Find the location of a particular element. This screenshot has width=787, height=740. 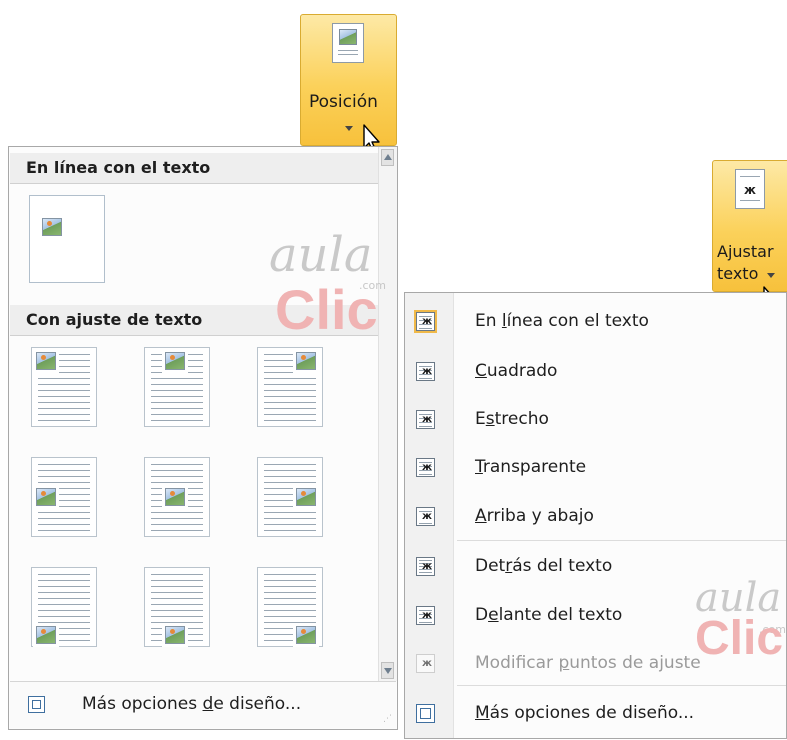

wrap-menu-item-label: Delante del texto is located at coordinates (549, 615).